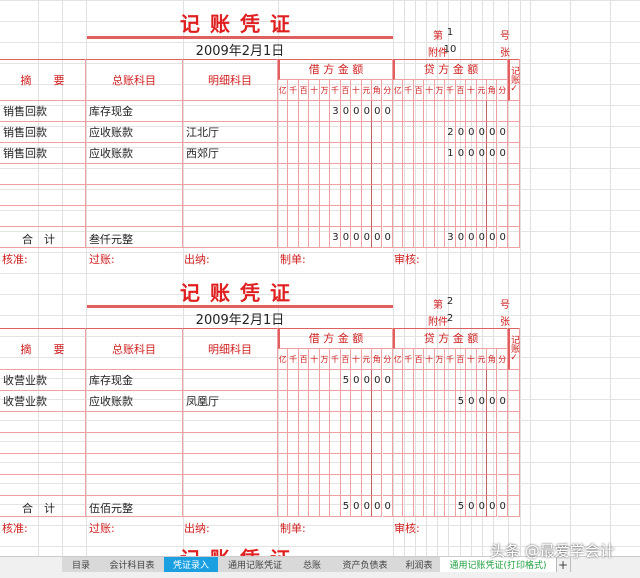 This screenshot has width=640, height=578. What do you see at coordinates (191, 564) in the screenshot?
I see `sheet-tab: 凭证录入` at bounding box center [191, 564].